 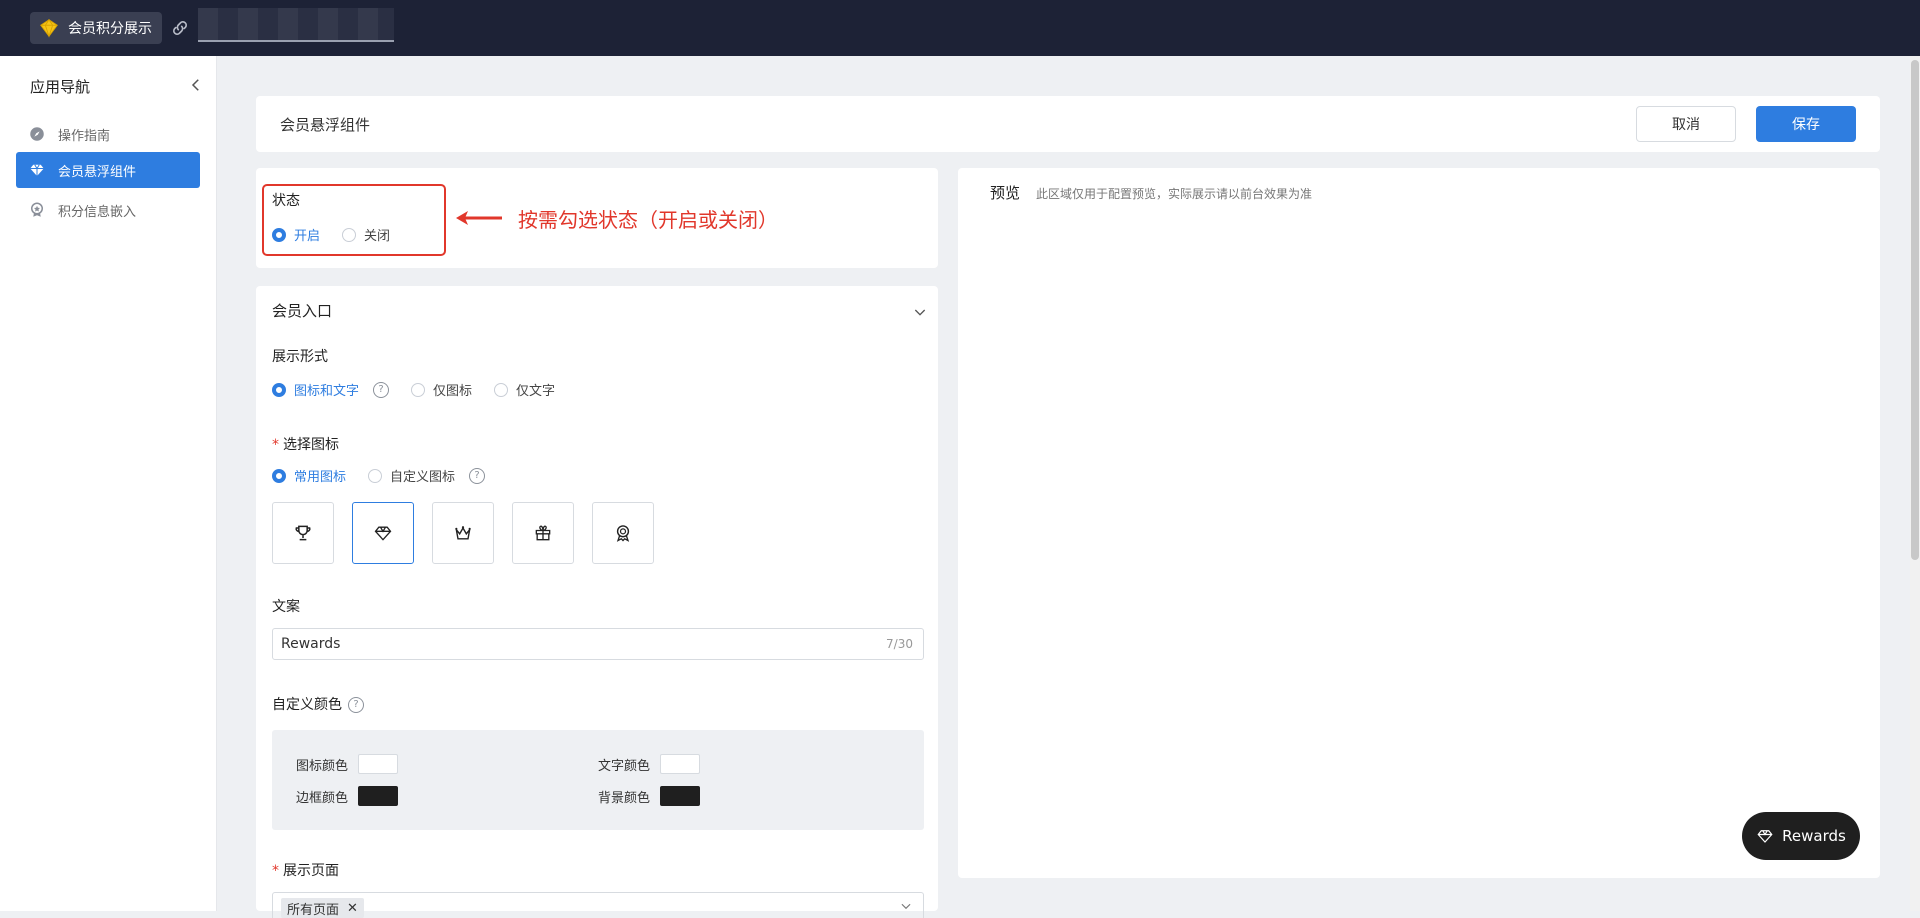 I want to click on annotation-text: 按需勾选状态（开启或关闭）, so click(x=648, y=220).